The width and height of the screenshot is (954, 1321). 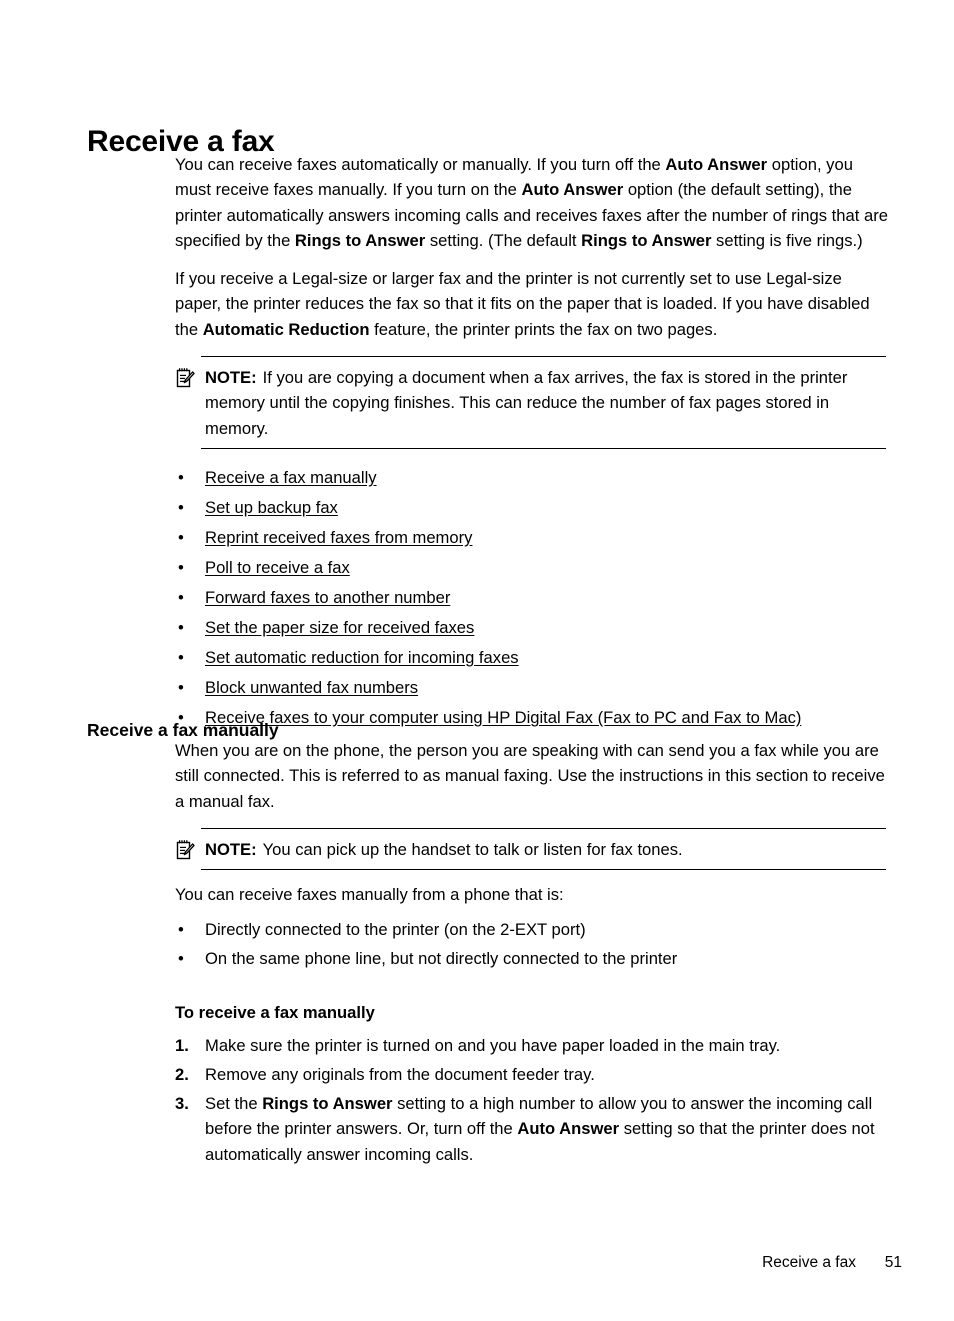 I want to click on list-item: • Receive a fax manually, so click(x=532, y=478).